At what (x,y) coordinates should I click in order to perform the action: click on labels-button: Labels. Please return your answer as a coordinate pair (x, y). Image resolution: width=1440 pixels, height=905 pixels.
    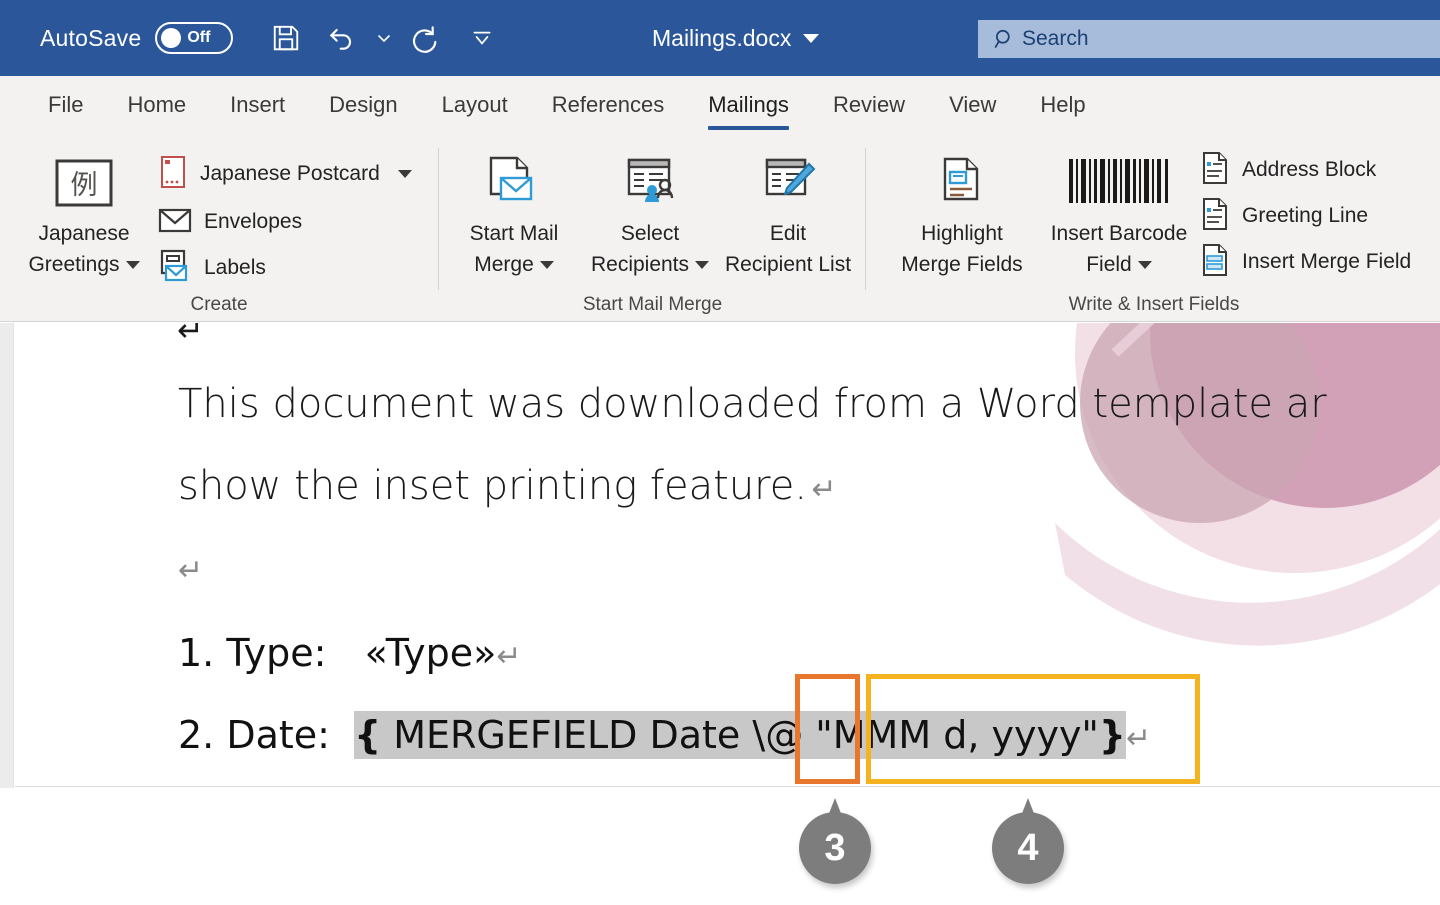
    Looking at the image, I should click on (212, 268).